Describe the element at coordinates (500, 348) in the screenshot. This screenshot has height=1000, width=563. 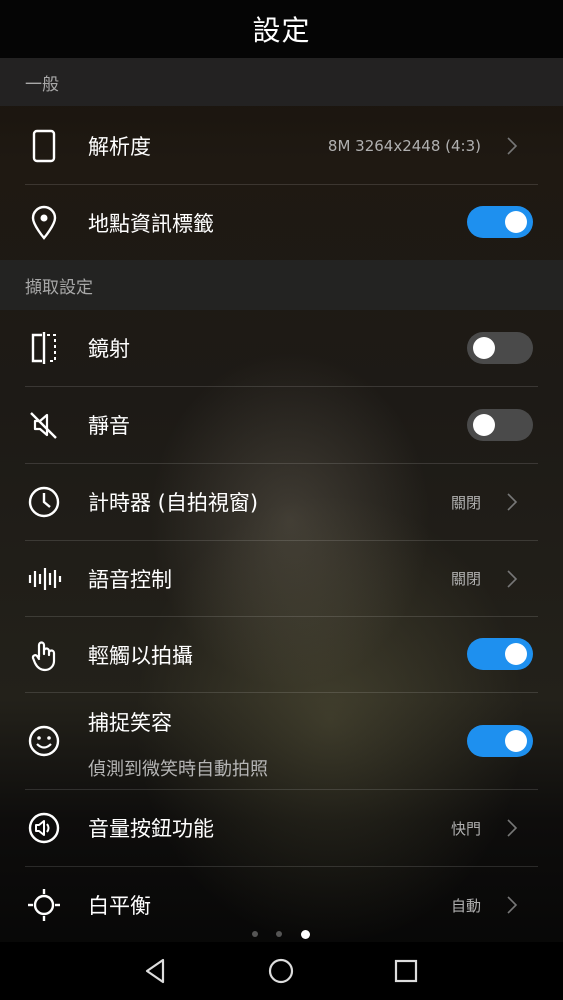
I see `mirror-toggle` at that location.